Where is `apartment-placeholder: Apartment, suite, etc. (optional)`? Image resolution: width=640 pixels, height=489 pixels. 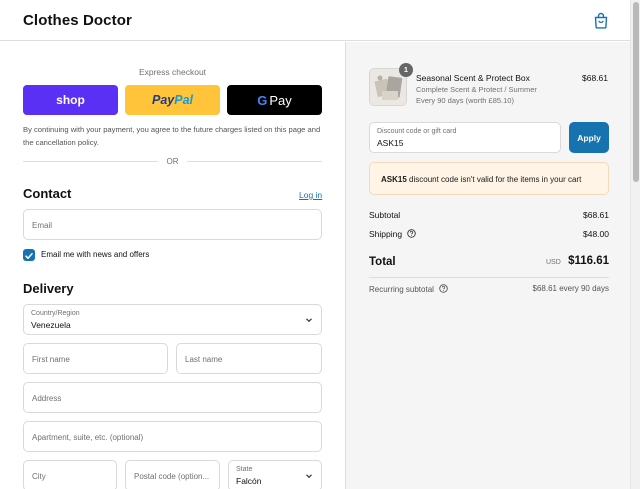
apartment-placeholder: Apartment, suite, etc. (optional) is located at coordinates (88, 437).